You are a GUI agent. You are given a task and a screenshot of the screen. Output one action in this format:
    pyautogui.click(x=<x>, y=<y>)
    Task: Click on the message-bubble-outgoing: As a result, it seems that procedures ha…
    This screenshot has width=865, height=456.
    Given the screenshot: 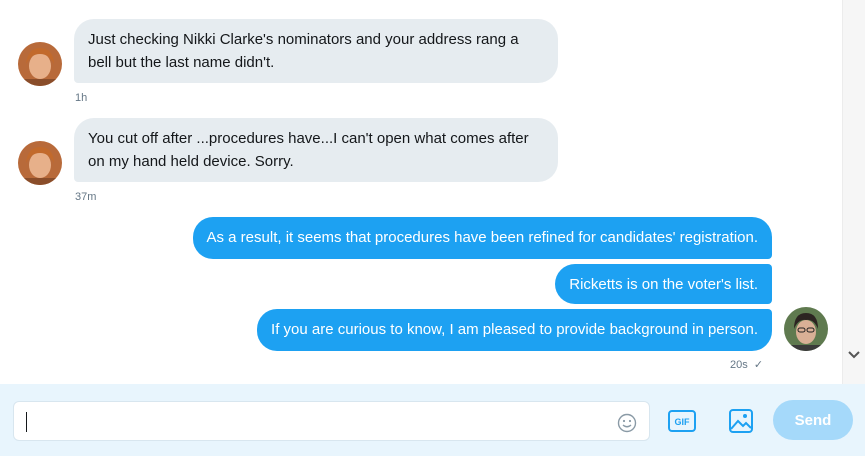 What is the action you would take?
    pyautogui.click(x=482, y=238)
    